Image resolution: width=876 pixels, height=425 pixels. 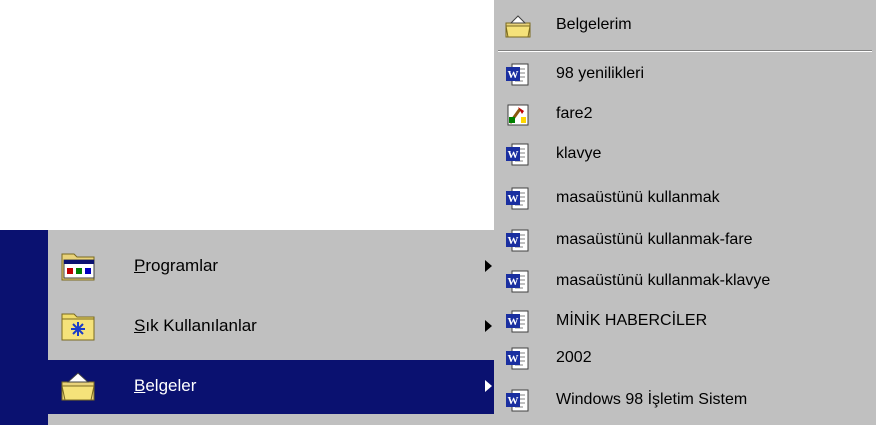 What do you see at coordinates (274, 387) in the screenshot?
I see `start-menu-item-documents: Belgeler` at bounding box center [274, 387].